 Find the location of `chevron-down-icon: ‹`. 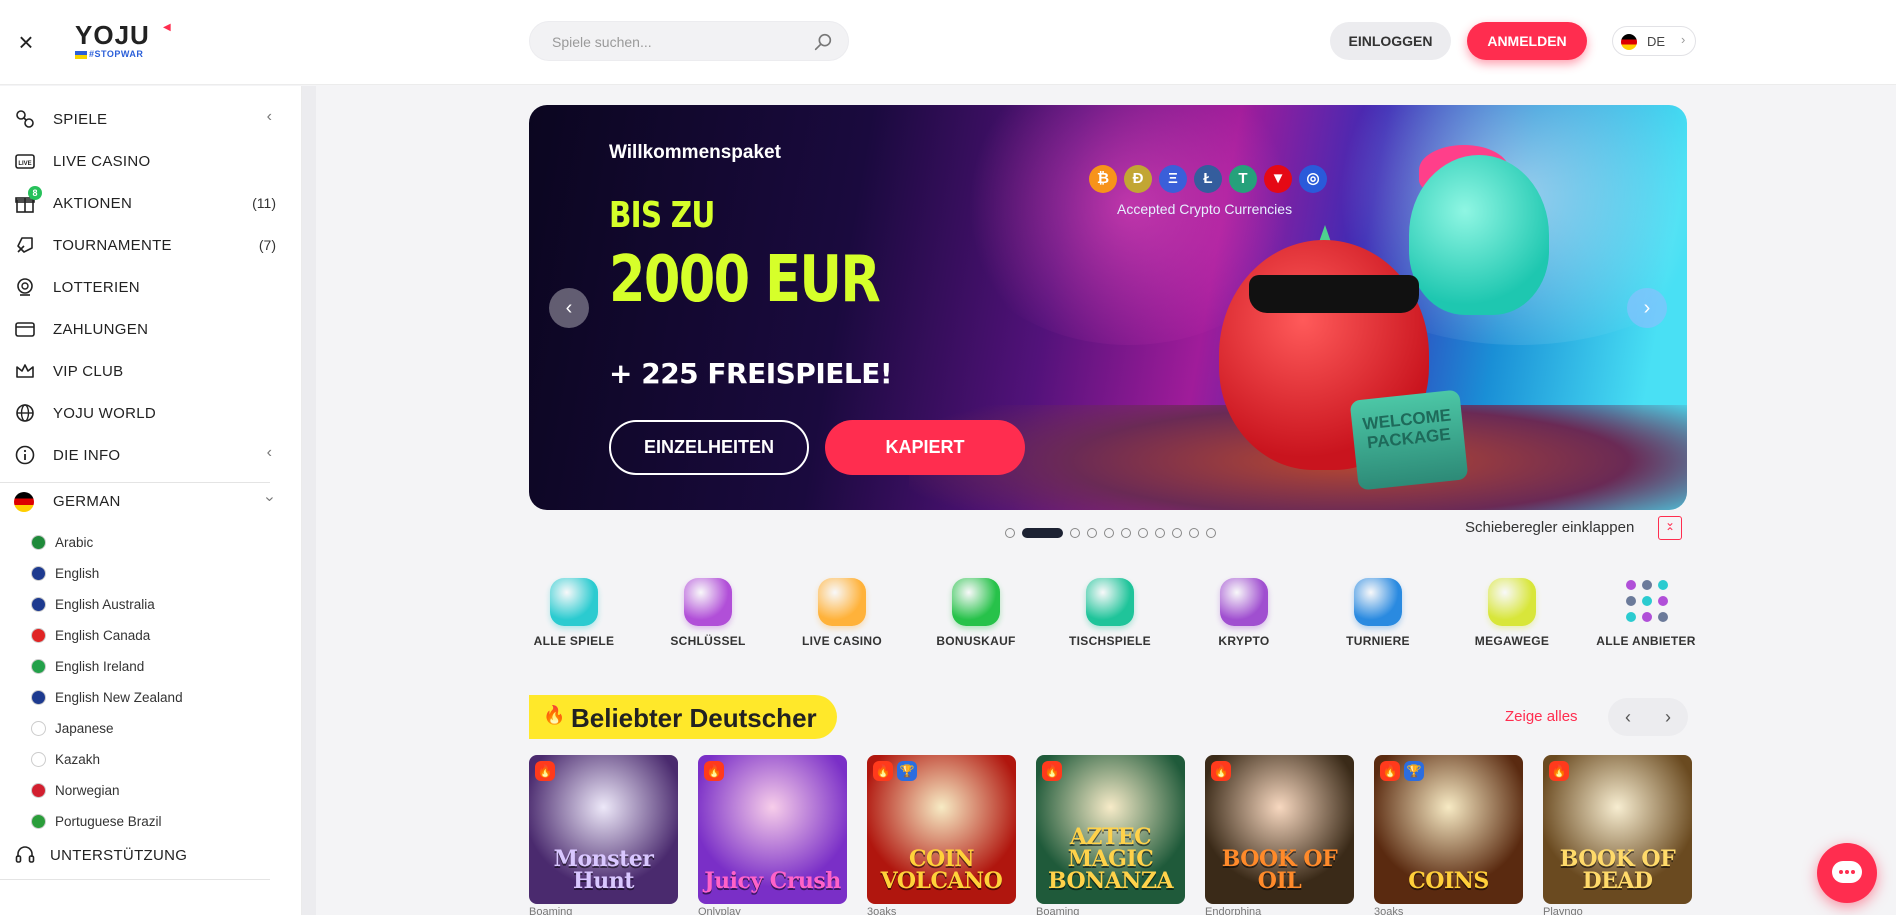

chevron-down-icon: ‹ is located at coordinates (269, 498).